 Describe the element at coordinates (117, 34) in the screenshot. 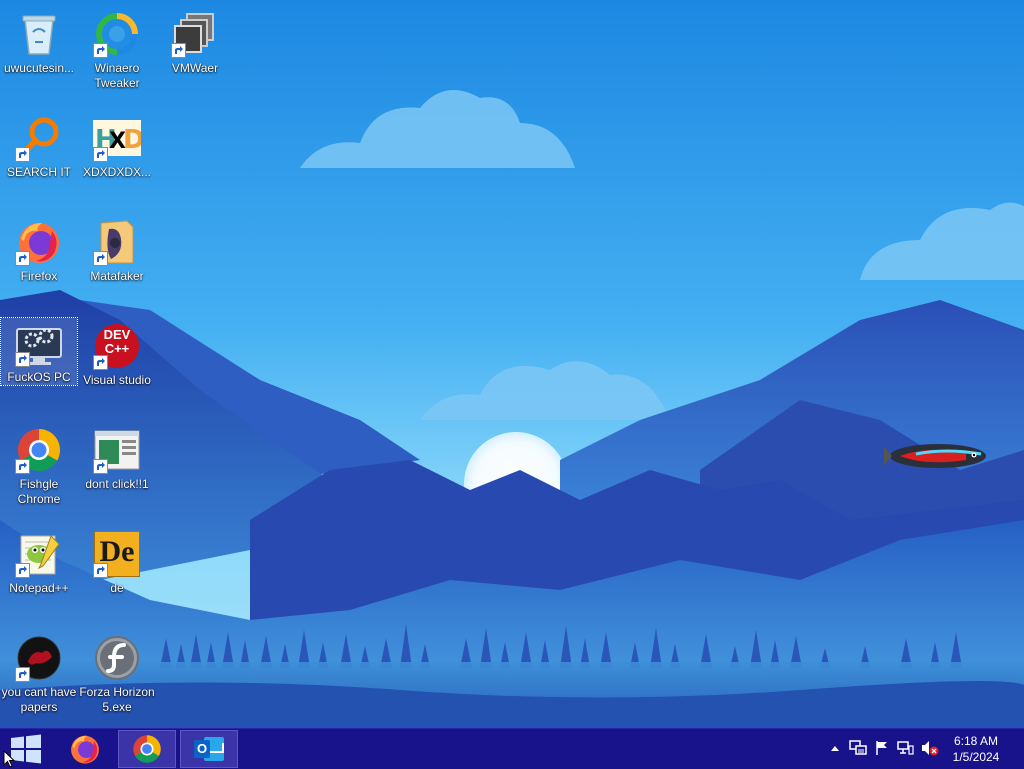

I see `winaero-icon` at that location.